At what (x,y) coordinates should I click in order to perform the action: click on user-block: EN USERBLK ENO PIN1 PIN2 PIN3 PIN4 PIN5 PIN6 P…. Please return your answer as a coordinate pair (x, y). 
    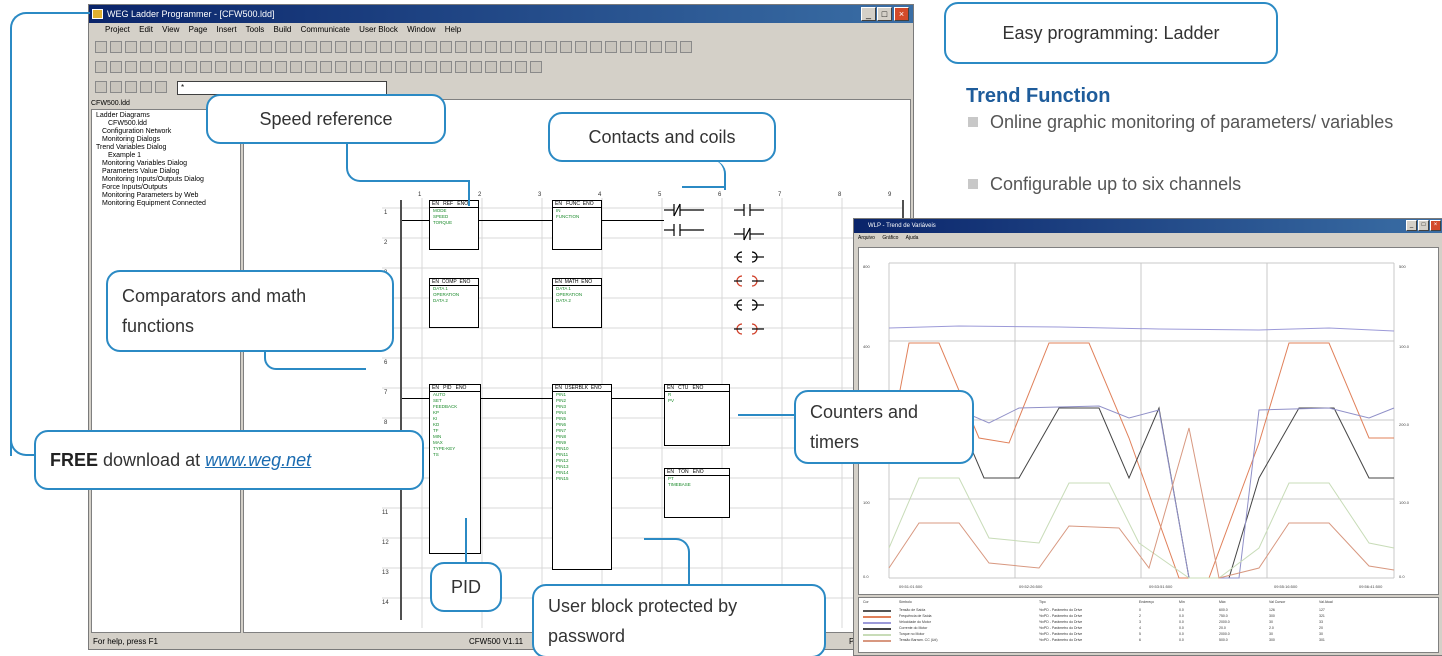
    Looking at the image, I should click on (582, 477).